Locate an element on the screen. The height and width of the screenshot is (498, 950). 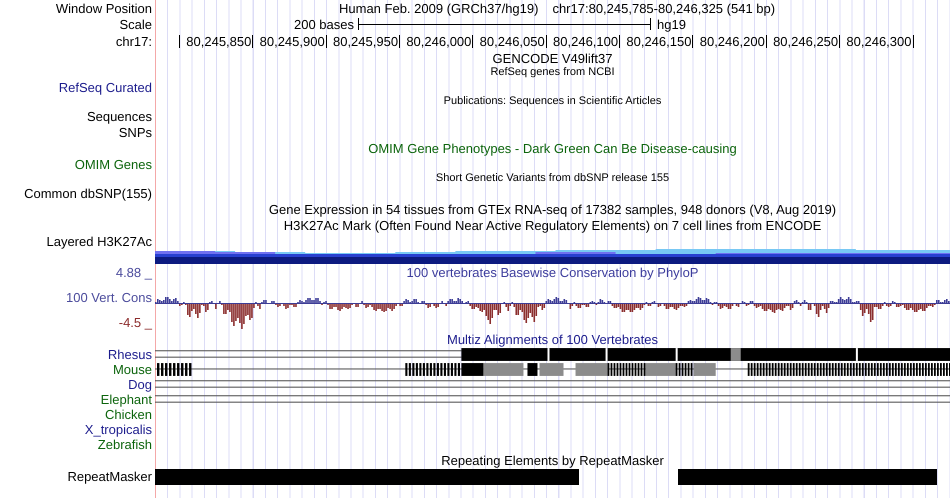
track-label: OMIM Genes is located at coordinates (113, 164).